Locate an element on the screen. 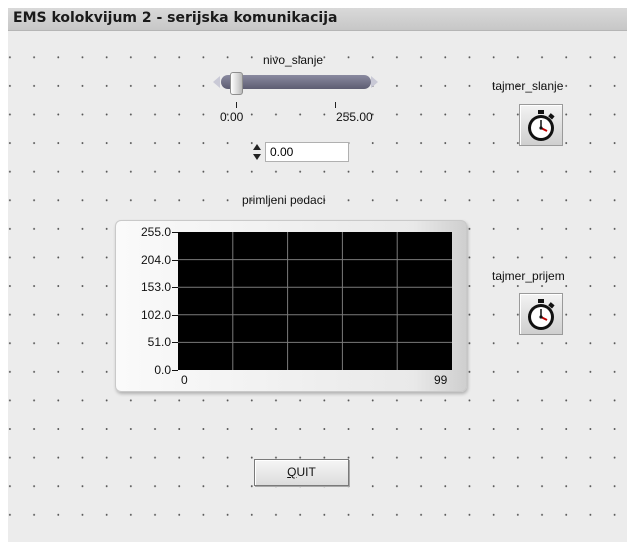  slider-min-label: 0.00 is located at coordinates (232, 117).